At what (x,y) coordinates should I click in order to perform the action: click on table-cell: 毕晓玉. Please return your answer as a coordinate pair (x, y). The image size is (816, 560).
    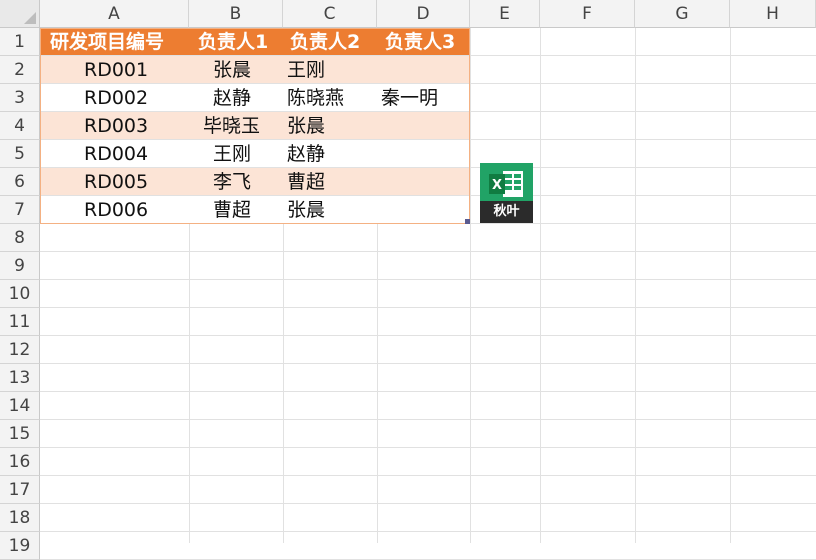
    Looking at the image, I should click on (231, 126).